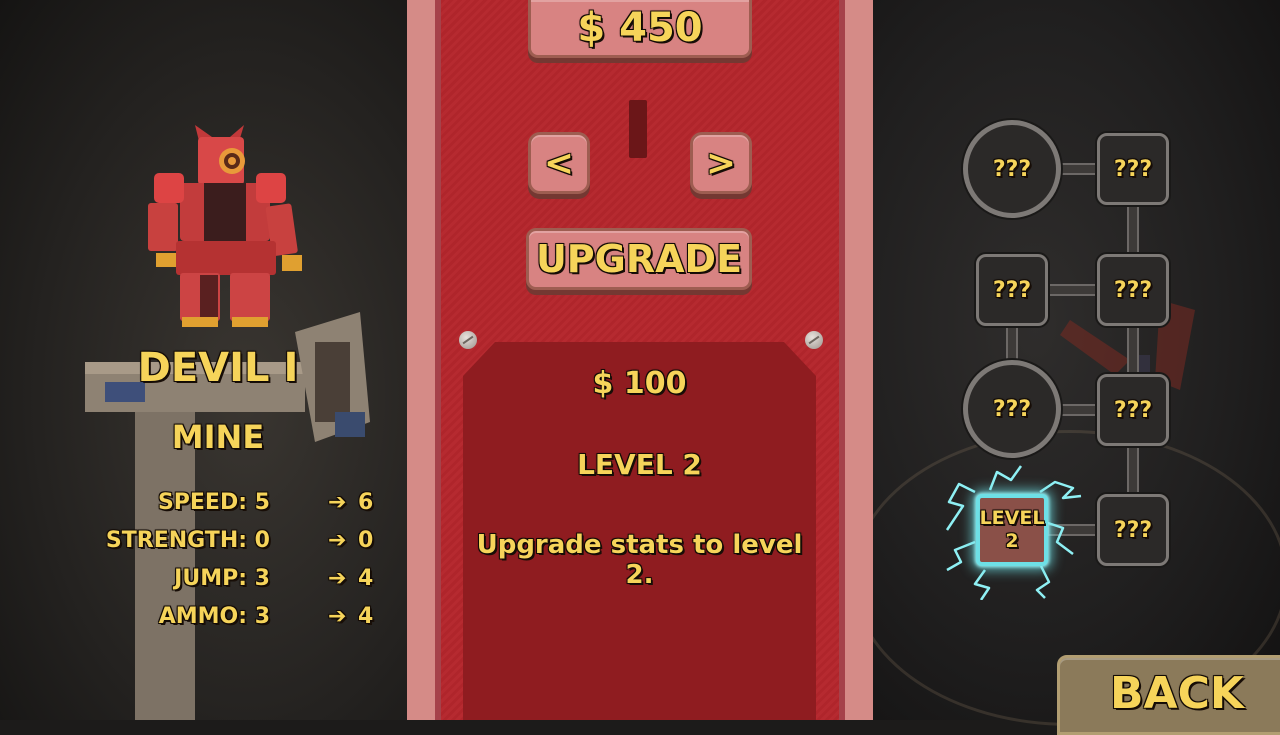 This screenshot has width=1280, height=735. I want to click on next-button: >, so click(721, 163).